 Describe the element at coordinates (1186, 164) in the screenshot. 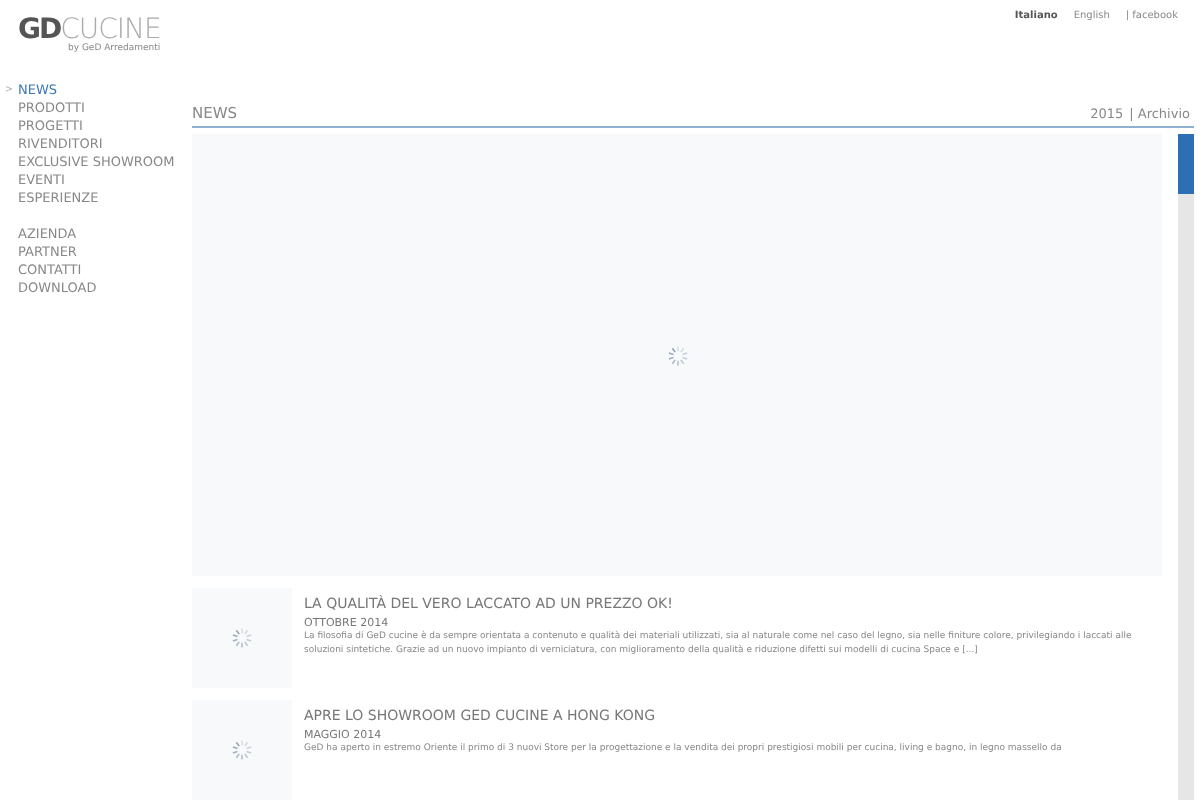

I see `scrollbar-thumb` at that location.